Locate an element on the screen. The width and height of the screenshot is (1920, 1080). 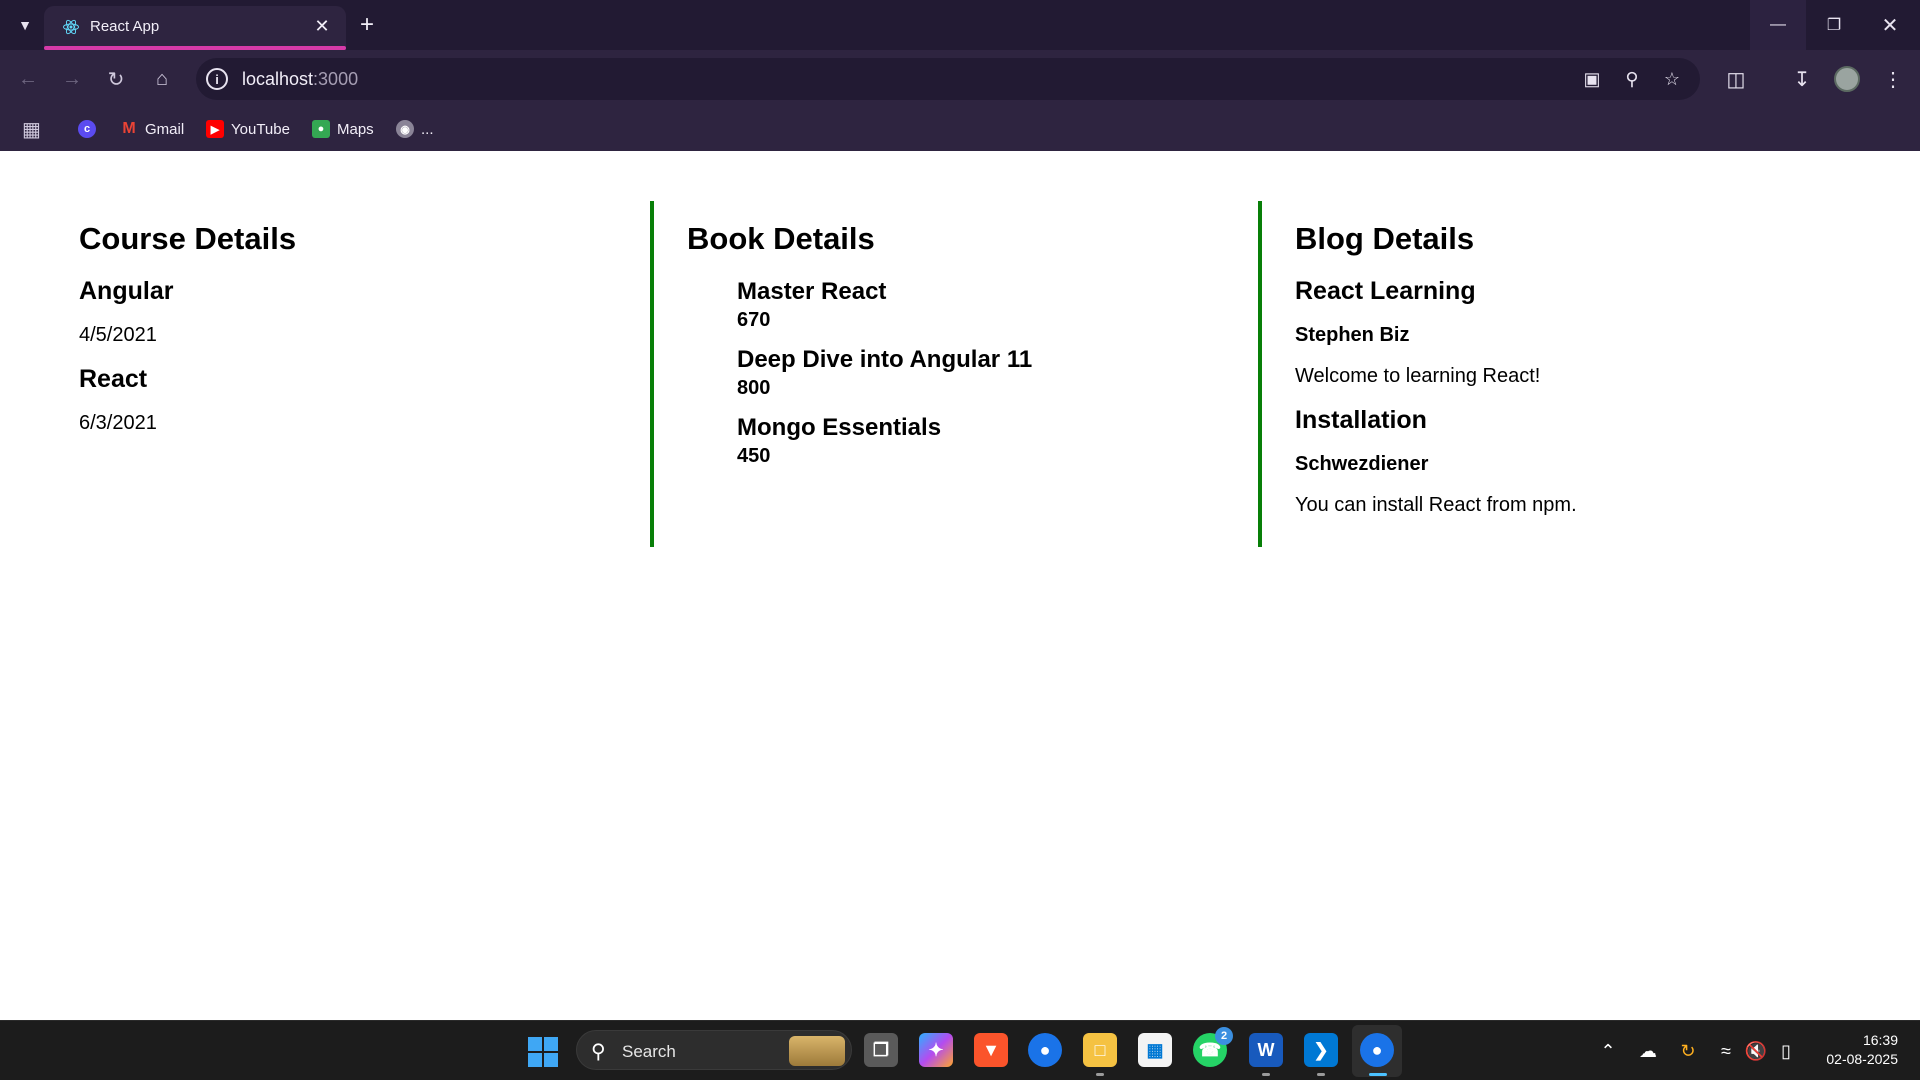
back-button: ← is located at coordinates (28, 79).